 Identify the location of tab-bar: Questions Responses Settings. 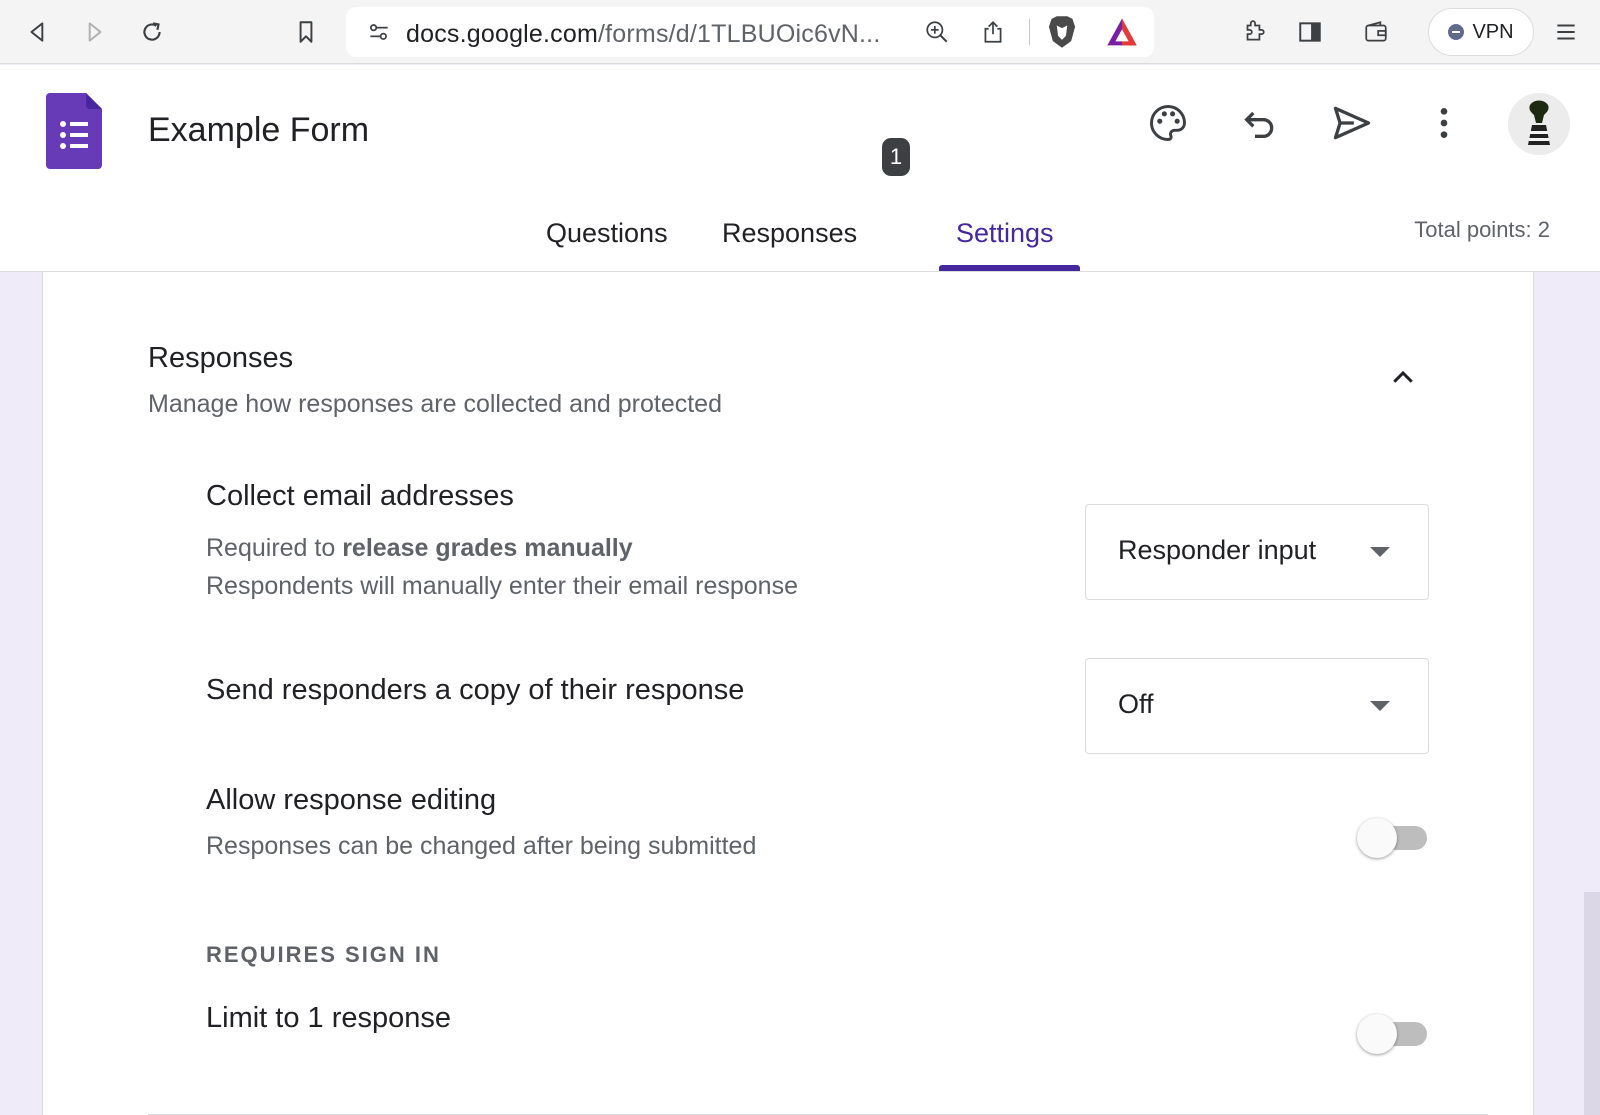
(800, 241).